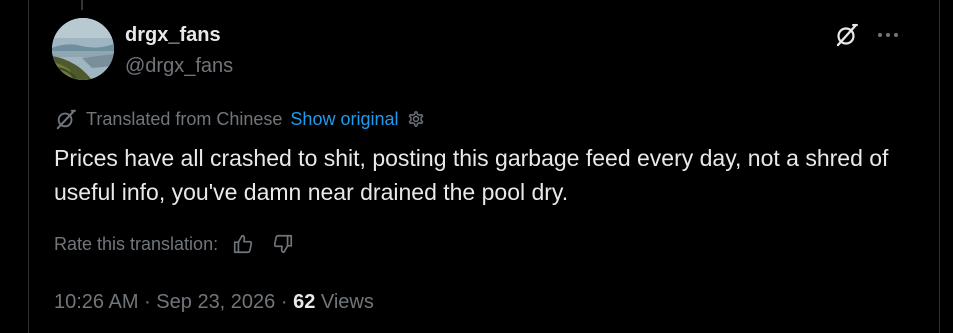  Describe the element at coordinates (416, 119) in the screenshot. I see `settings-icon` at that location.